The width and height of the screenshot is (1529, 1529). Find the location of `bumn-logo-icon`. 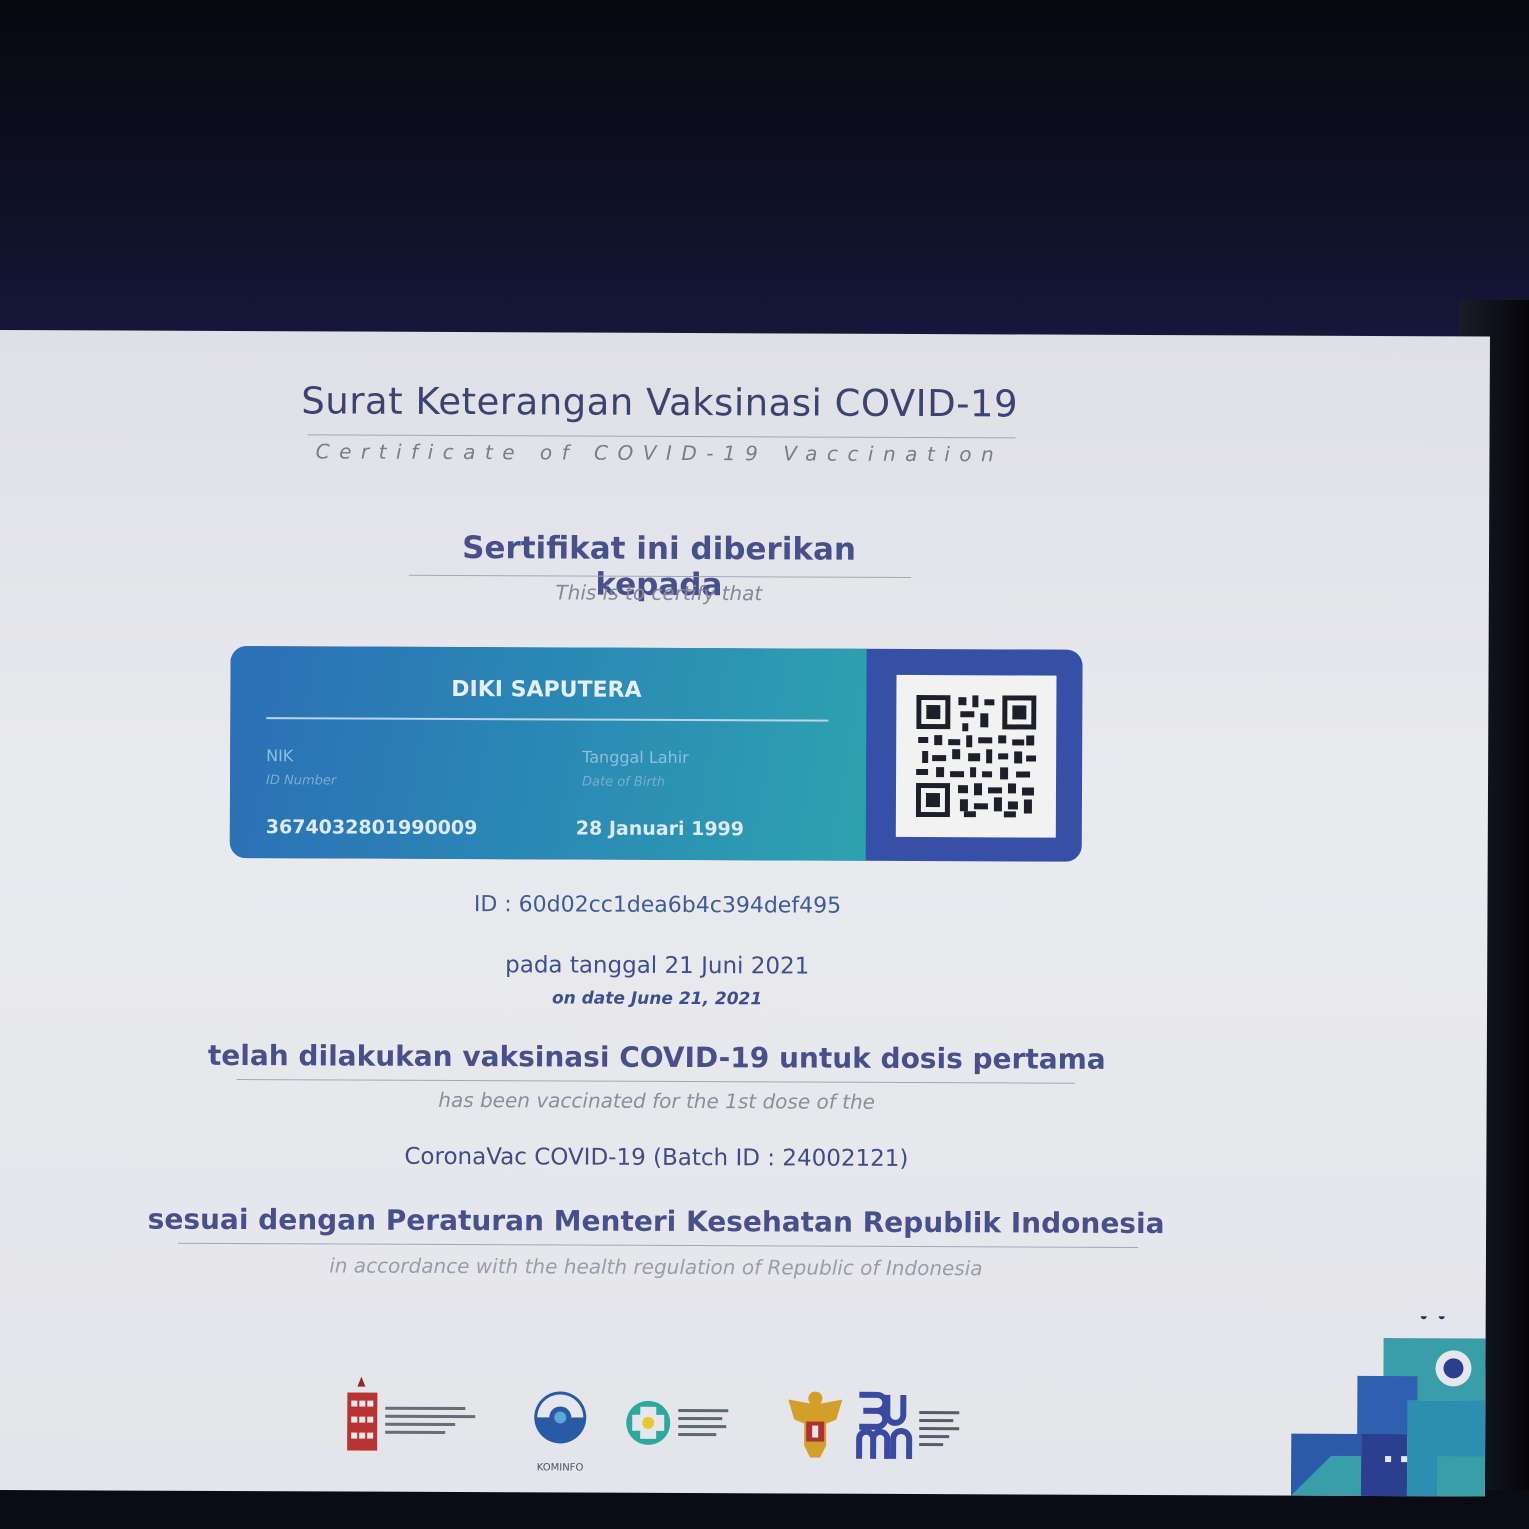

bumn-logo-icon is located at coordinates (908, 1425).